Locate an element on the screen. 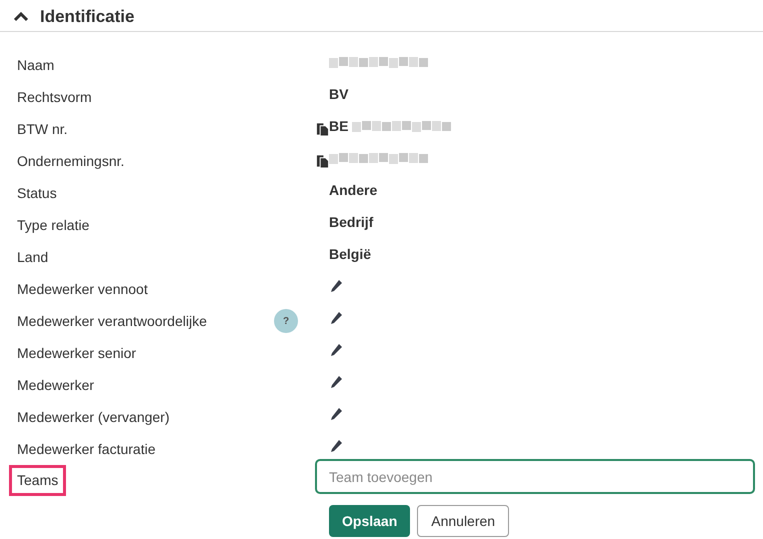 This screenshot has width=763, height=539. field-label: Ondernemingsnr. is located at coordinates (71, 161).